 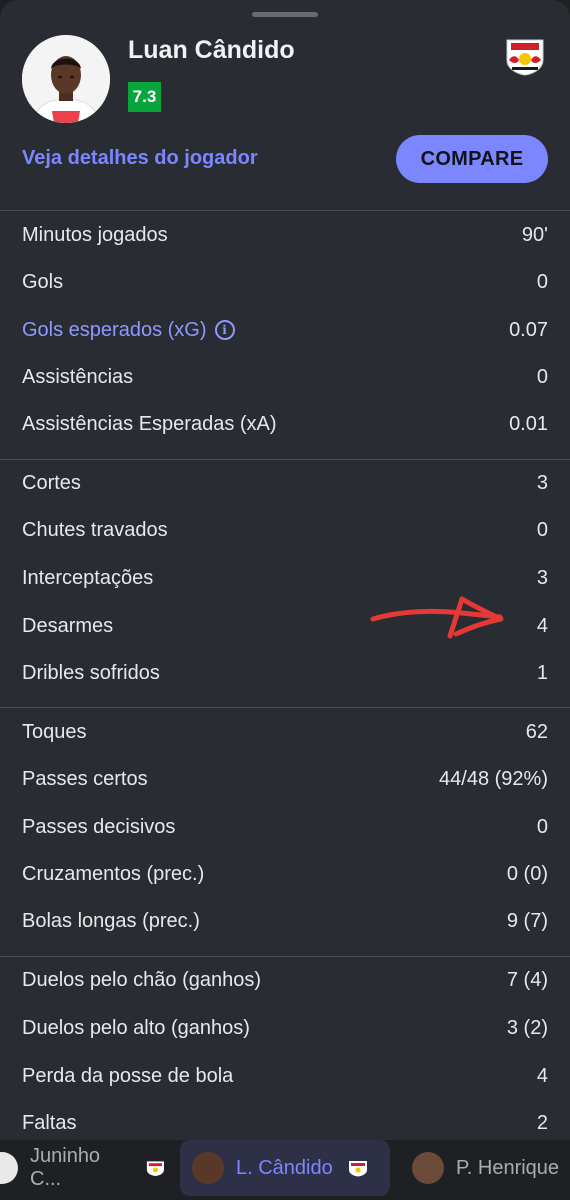 What do you see at coordinates (88, 577) in the screenshot?
I see `stat-label: Interceptações` at bounding box center [88, 577].